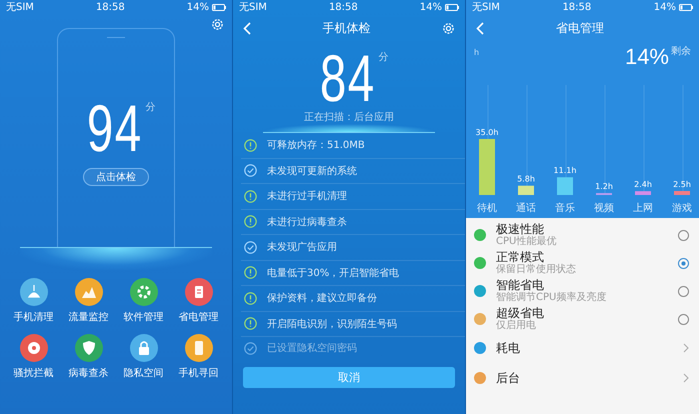  Describe the element at coordinates (477, 52) in the screenshot. I see `unit-annotation: h` at that location.